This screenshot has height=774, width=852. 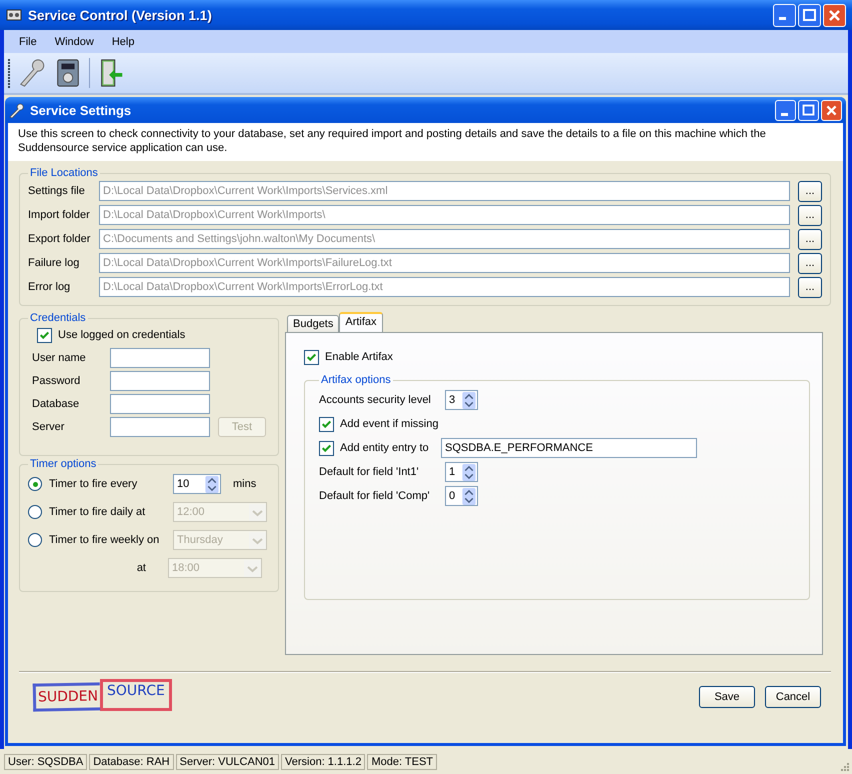 What do you see at coordinates (46, 762) in the screenshot?
I see `status-panel: User: SQSDBA` at bounding box center [46, 762].